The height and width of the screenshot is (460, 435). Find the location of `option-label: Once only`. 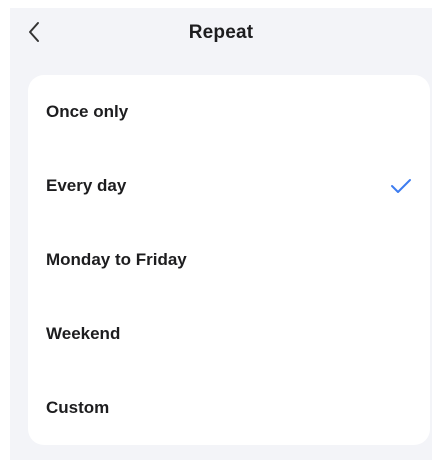

option-label: Once only is located at coordinates (87, 111).